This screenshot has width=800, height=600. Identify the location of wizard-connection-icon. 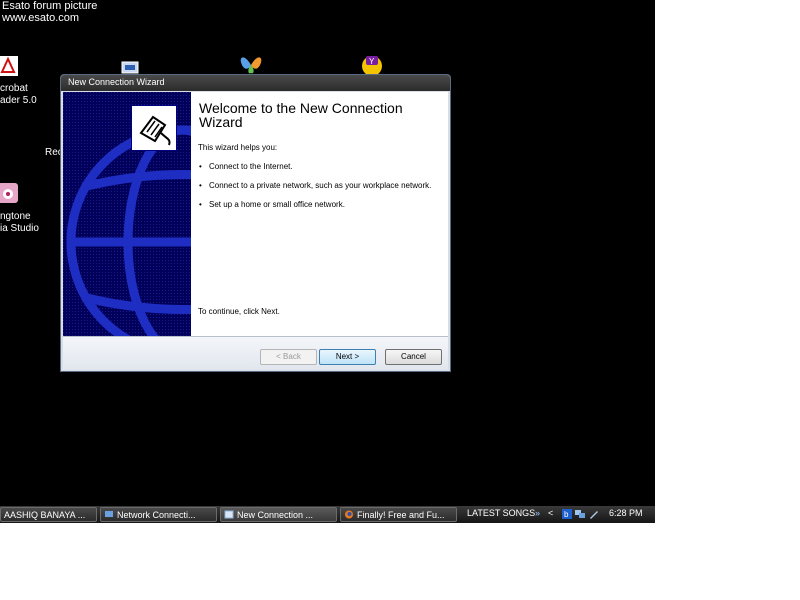
(154, 128).